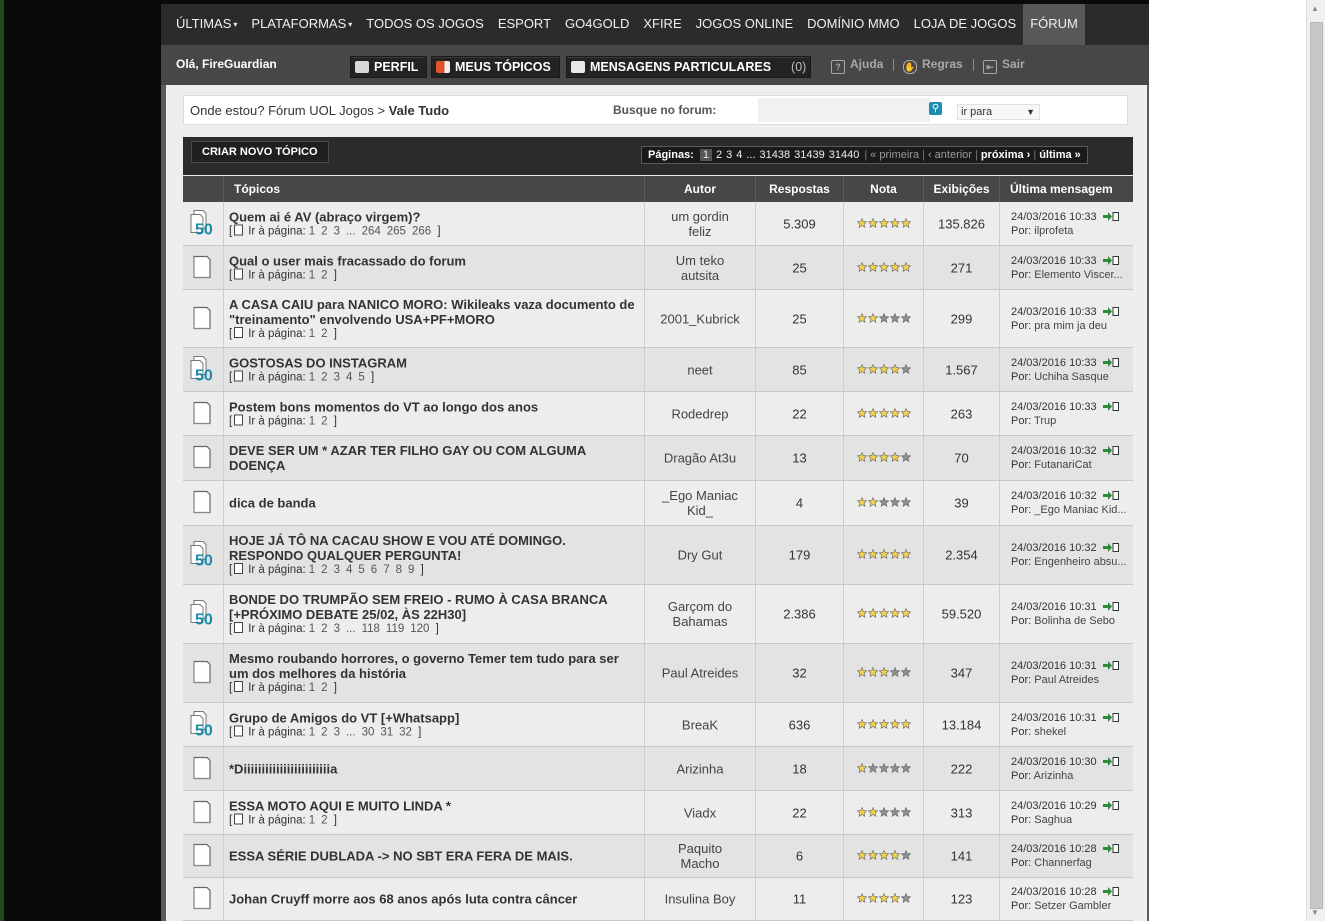 The height and width of the screenshot is (921, 1326). I want to click on last-message-author-link: ilprofeta, so click(1053, 231).